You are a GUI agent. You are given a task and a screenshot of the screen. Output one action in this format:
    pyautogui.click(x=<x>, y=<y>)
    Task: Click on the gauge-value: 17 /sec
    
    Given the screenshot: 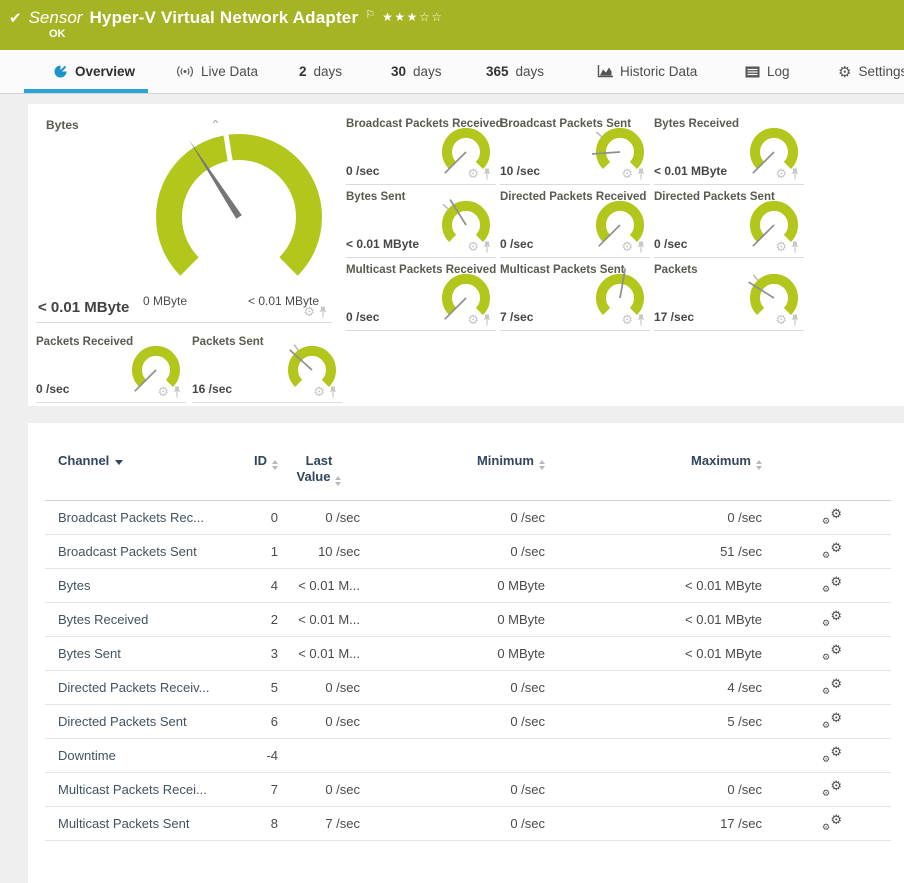 What is the action you would take?
    pyautogui.click(x=674, y=317)
    